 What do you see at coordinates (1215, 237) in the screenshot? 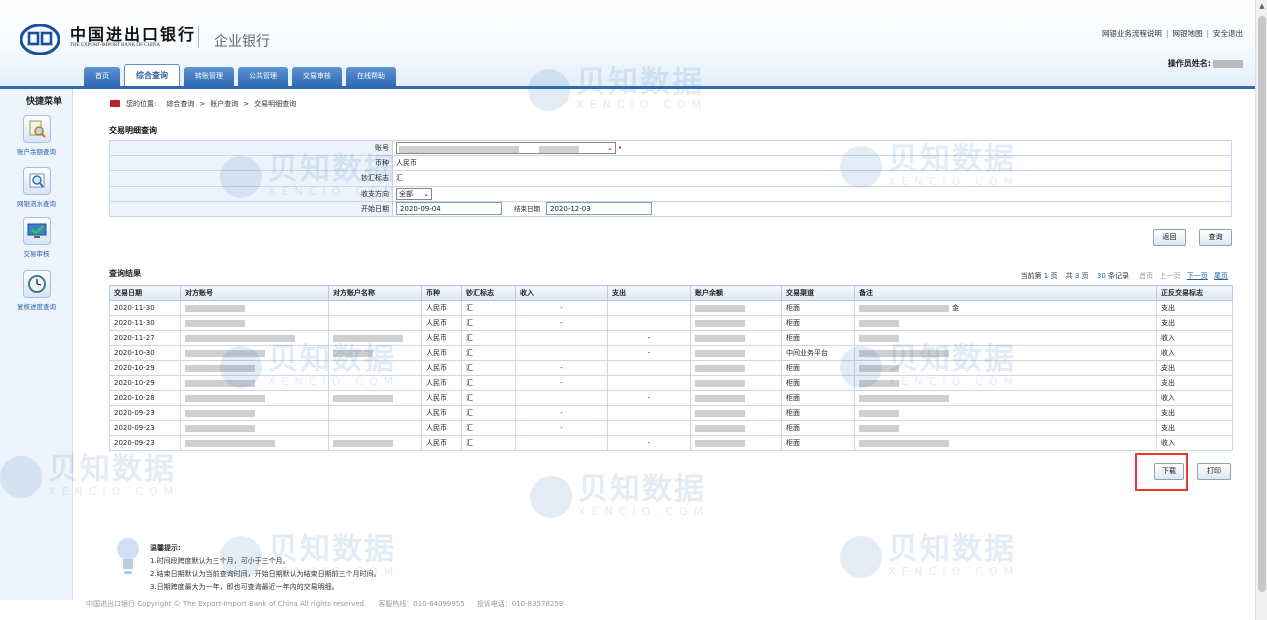
I see `query-button: 查询` at bounding box center [1215, 237].